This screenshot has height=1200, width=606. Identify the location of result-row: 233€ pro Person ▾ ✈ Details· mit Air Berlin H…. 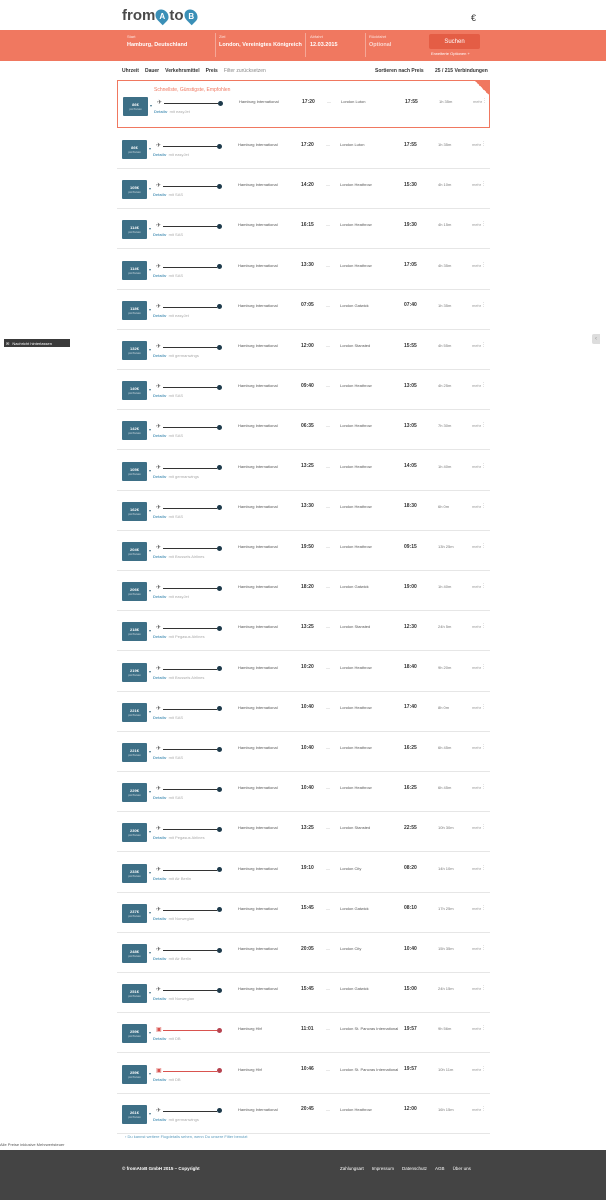
(303, 873).